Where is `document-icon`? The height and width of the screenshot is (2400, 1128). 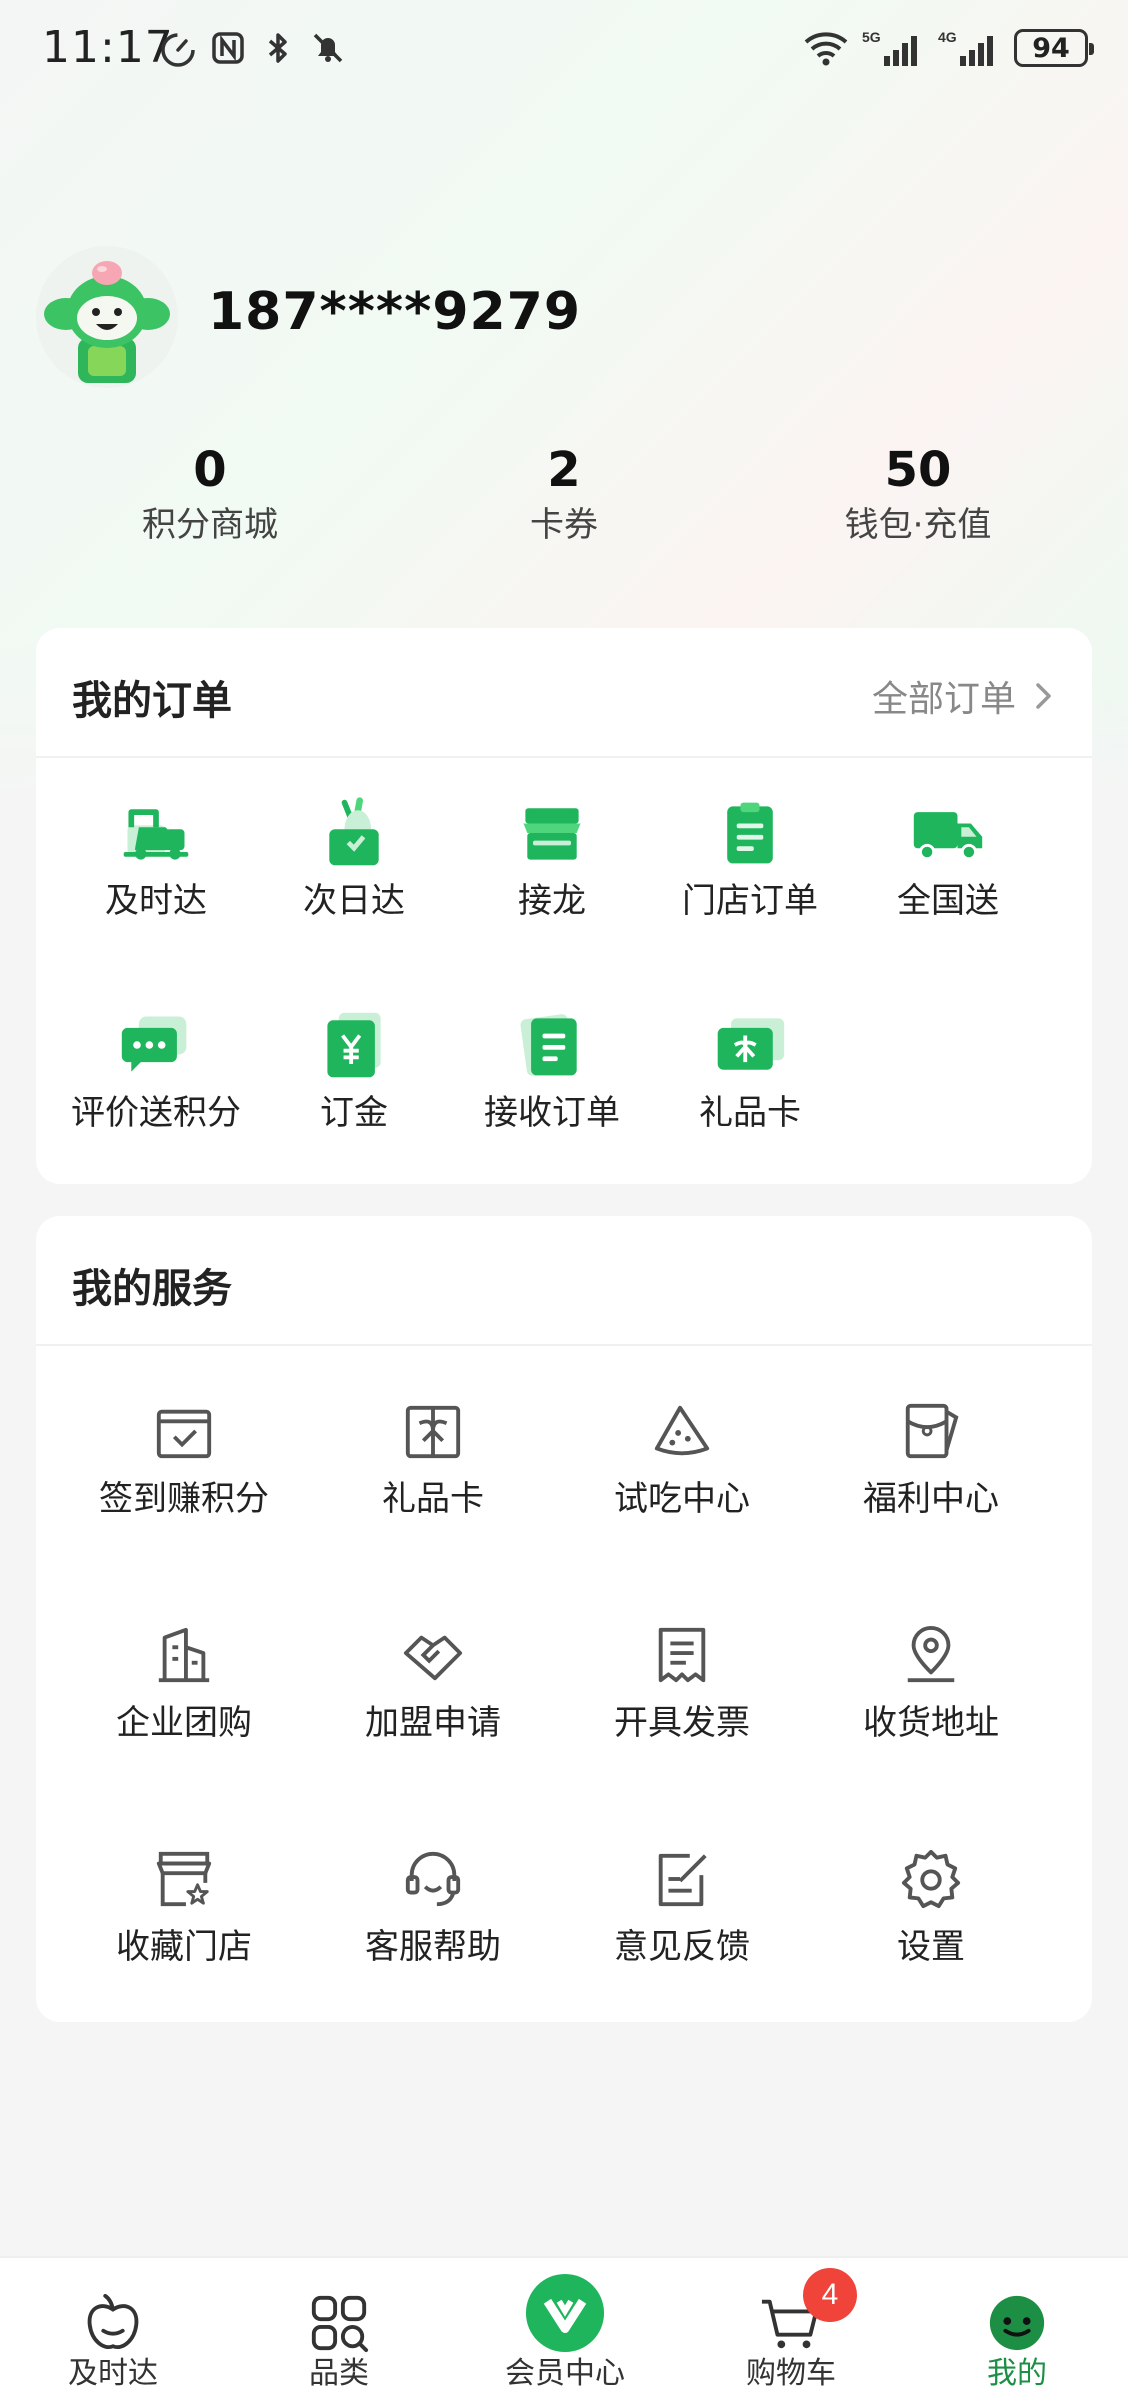
document-icon is located at coordinates (548, 1045).